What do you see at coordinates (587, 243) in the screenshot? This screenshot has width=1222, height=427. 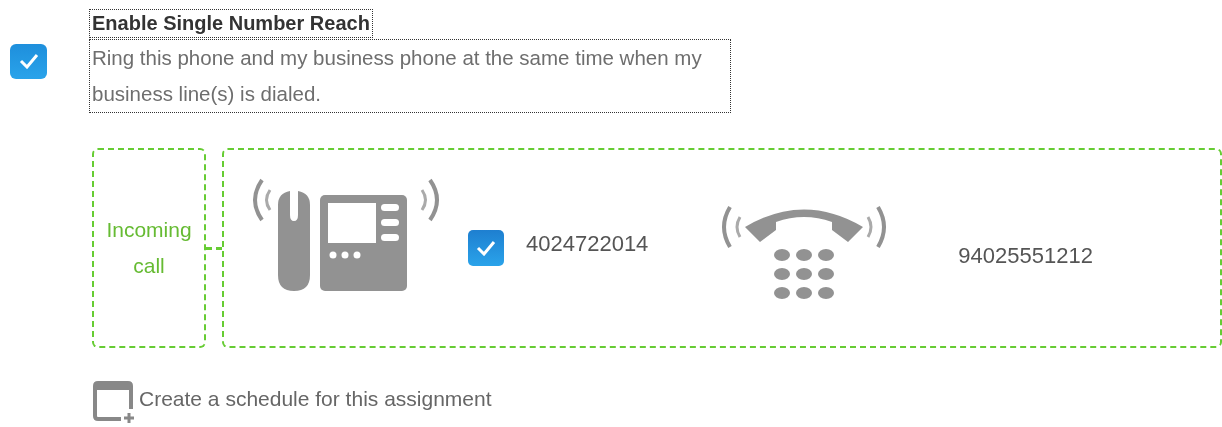 I see `phone-number: 4024722014` at bounding box center [587, 243].